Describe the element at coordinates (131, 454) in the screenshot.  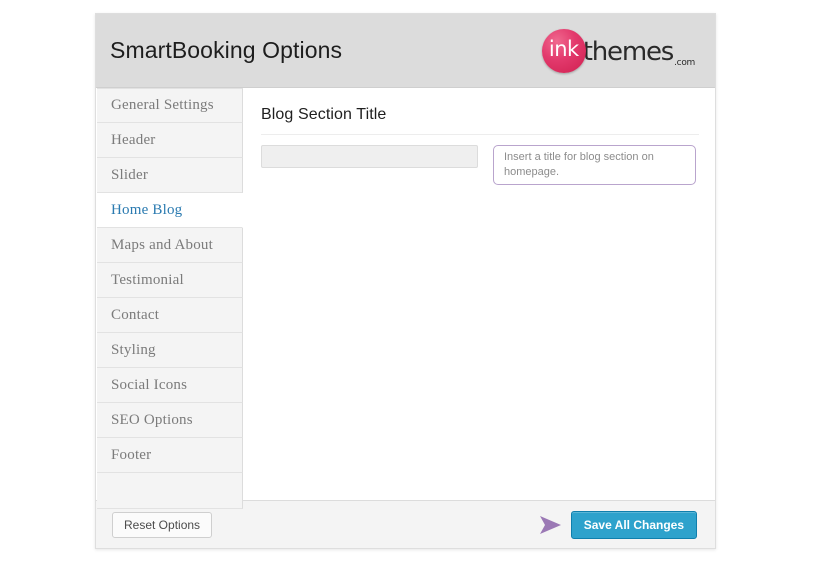
I see `sidebar-item-label: Footer` at that location.